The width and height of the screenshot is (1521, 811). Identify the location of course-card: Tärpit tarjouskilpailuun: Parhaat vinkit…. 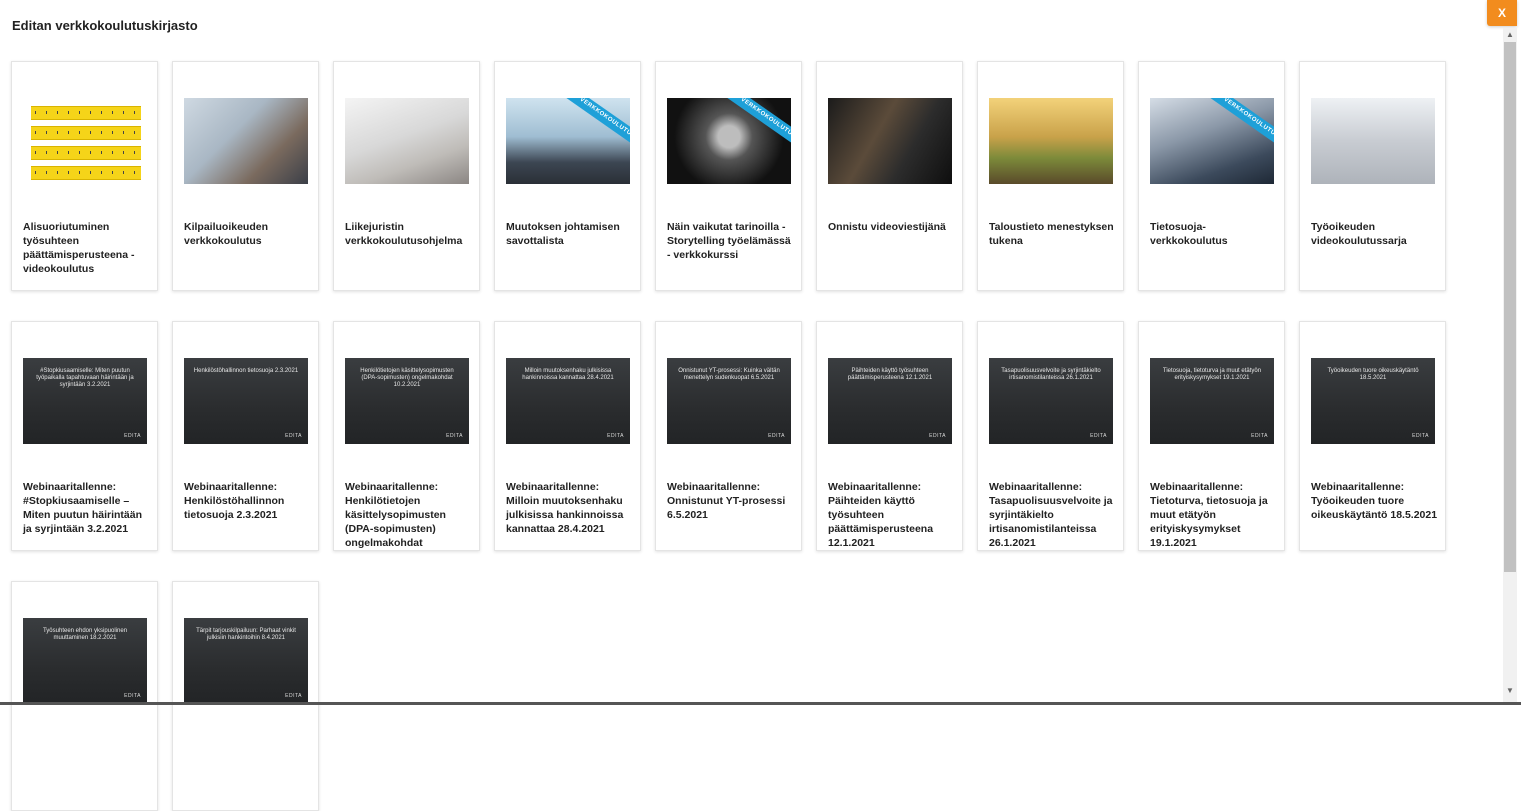
(245, 696).